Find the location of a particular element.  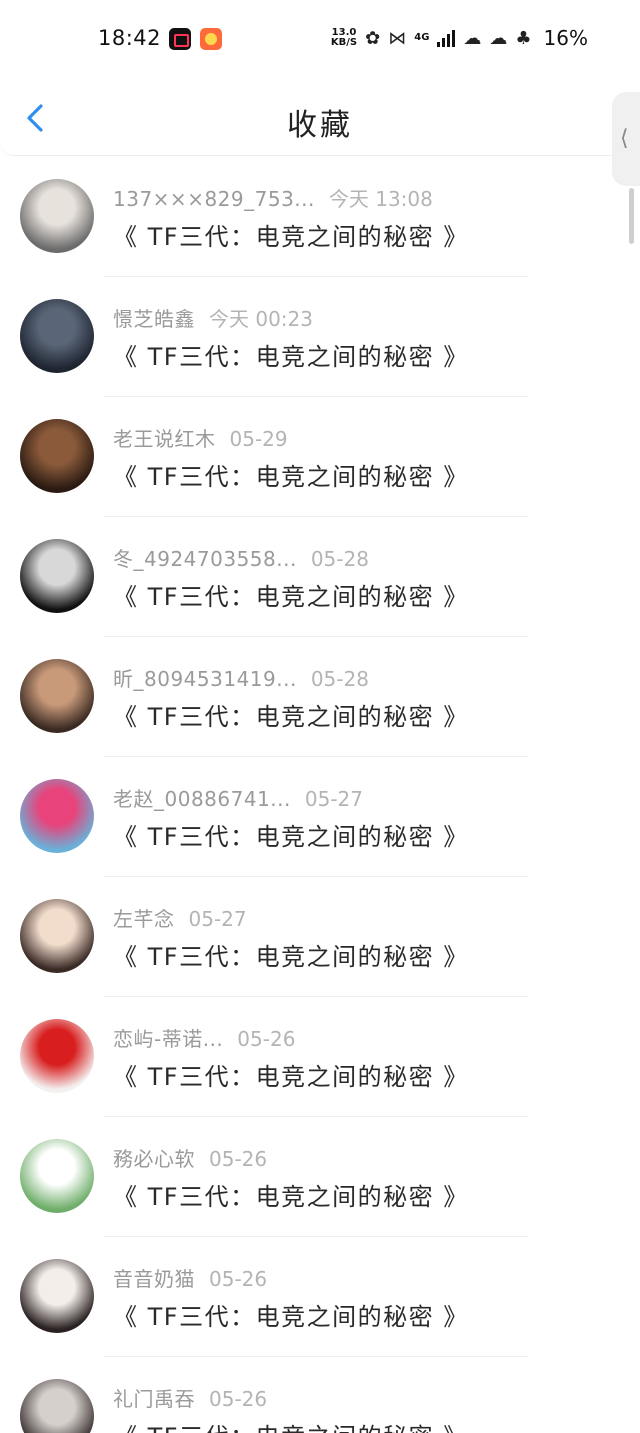

favorite-item: 礼门禹吞 05-26 《 TF三代：电竞之间的秘密 》 is located at coordinates (320, 1395).